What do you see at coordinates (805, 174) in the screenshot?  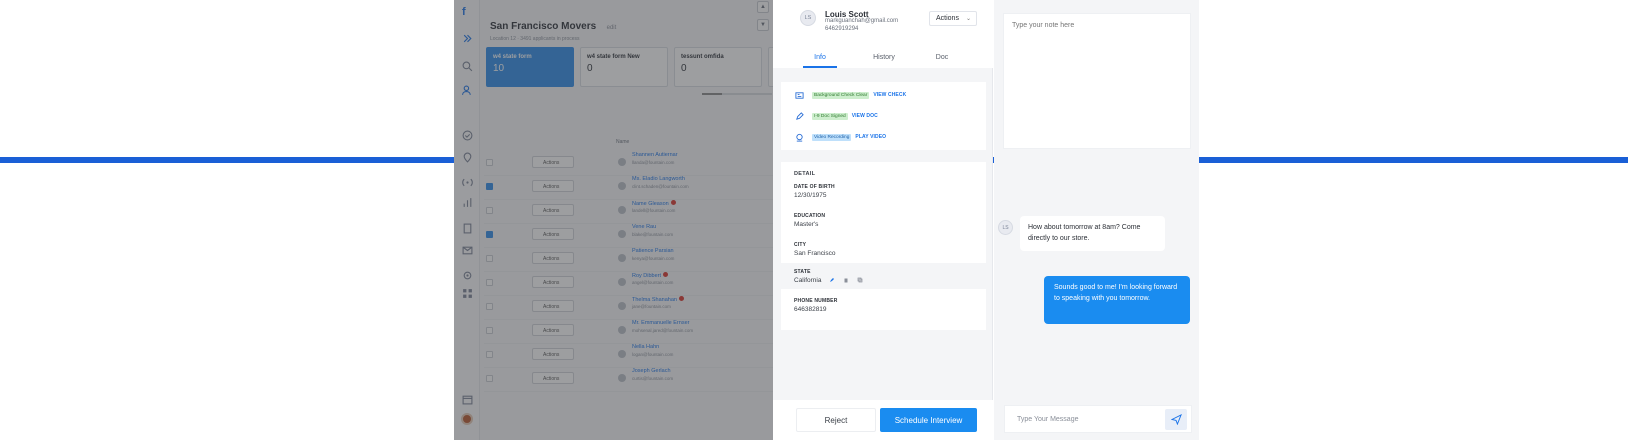 I see `detail-title: DETAIL` at bounding box center [805, 174].